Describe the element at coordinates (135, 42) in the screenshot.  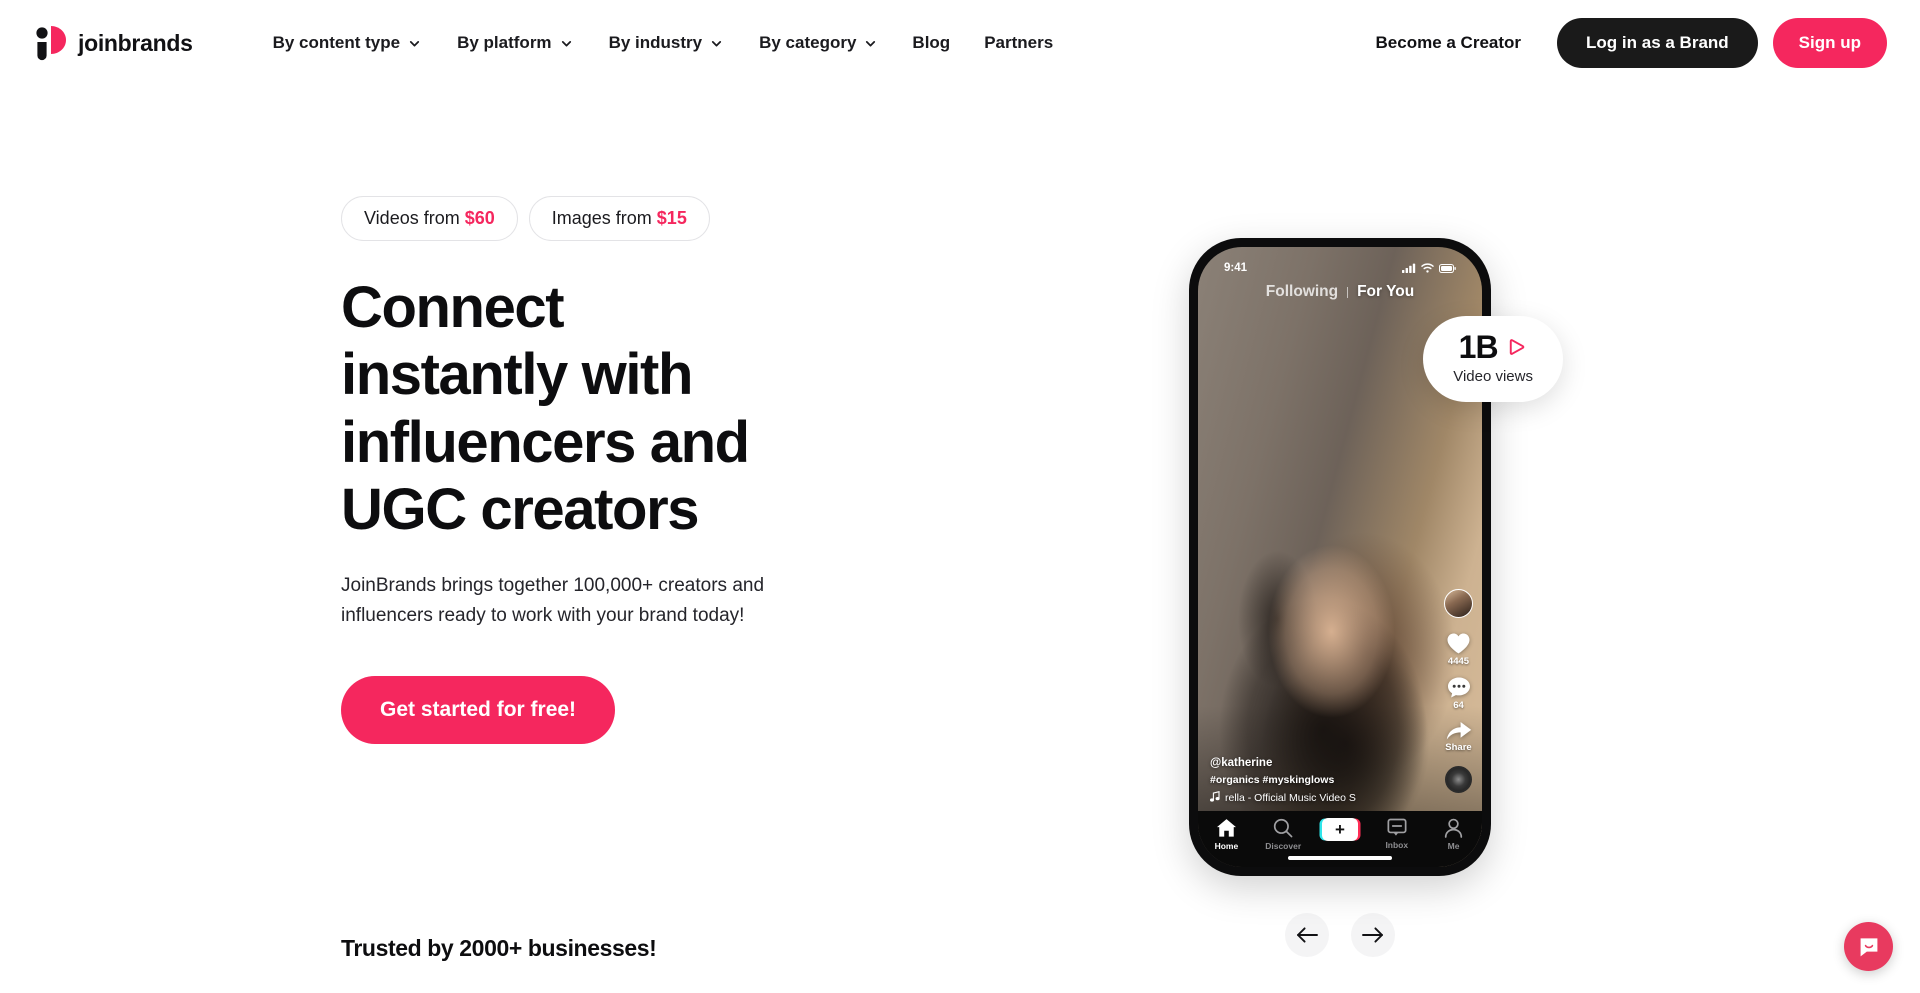
I see `brand-name: joinbrands` at that location.